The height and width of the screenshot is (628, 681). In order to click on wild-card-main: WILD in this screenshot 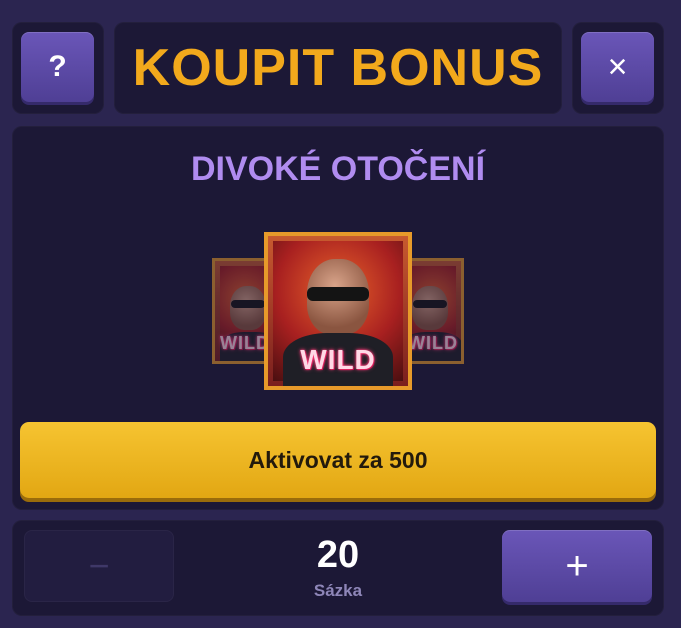, I will do `click(338, 311)`.